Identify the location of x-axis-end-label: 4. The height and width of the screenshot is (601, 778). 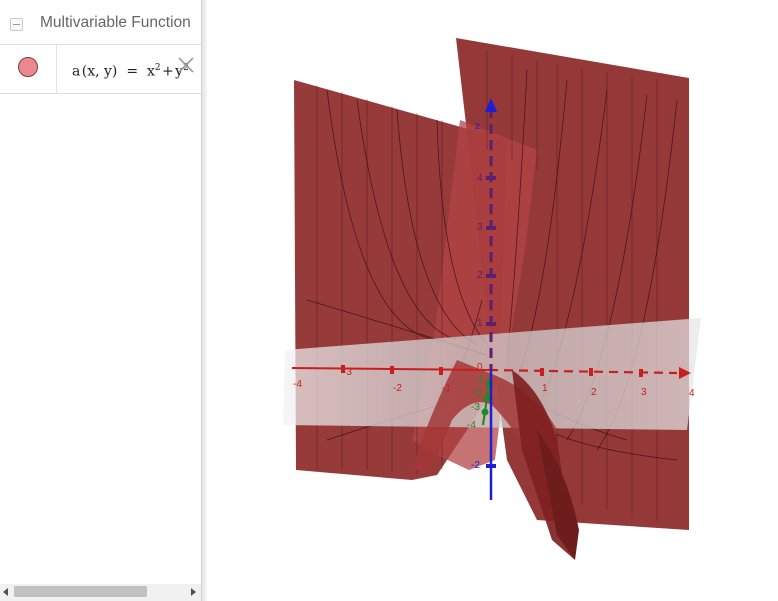
(692, 393).